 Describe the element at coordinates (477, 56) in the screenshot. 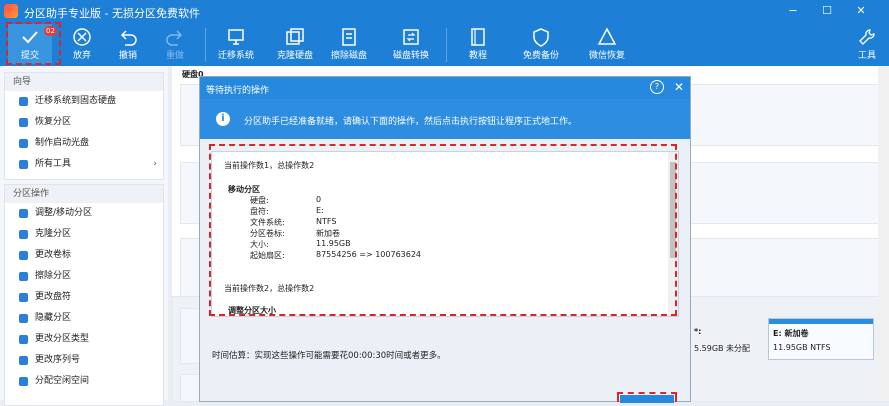

I see `tutorial-label: 教程` at that location.